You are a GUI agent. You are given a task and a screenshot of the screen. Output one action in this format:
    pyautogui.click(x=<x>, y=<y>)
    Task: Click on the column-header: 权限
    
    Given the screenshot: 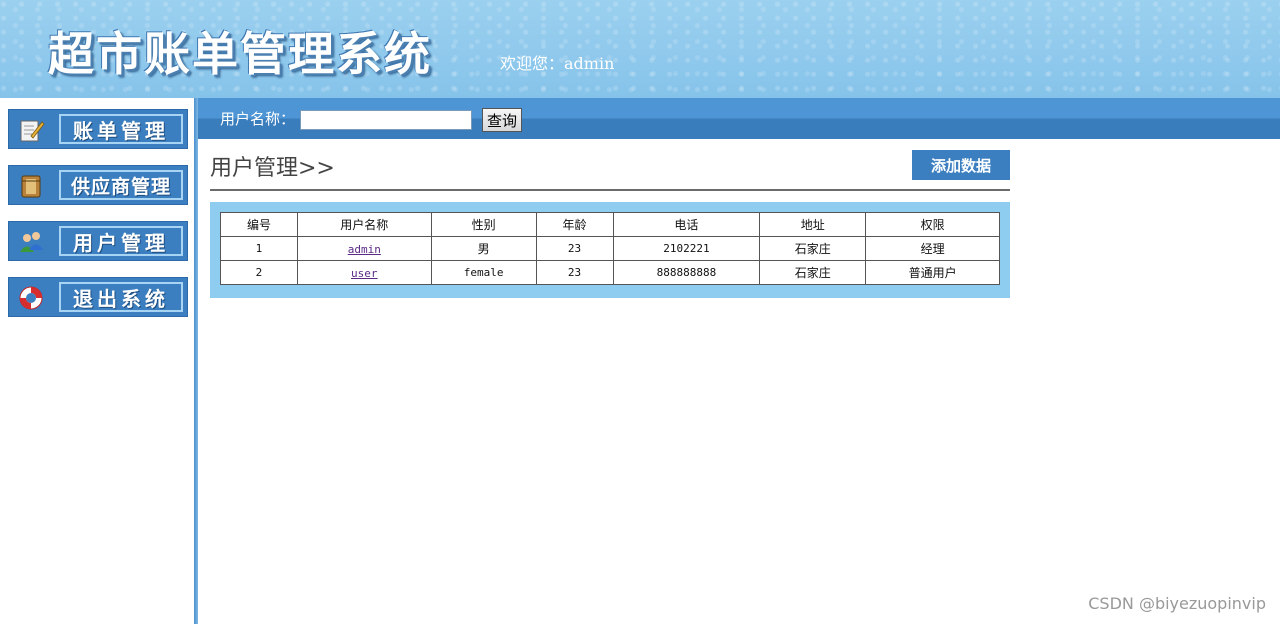 What is the action you would take?
    pyautogui.click(x=932, y=224)
    